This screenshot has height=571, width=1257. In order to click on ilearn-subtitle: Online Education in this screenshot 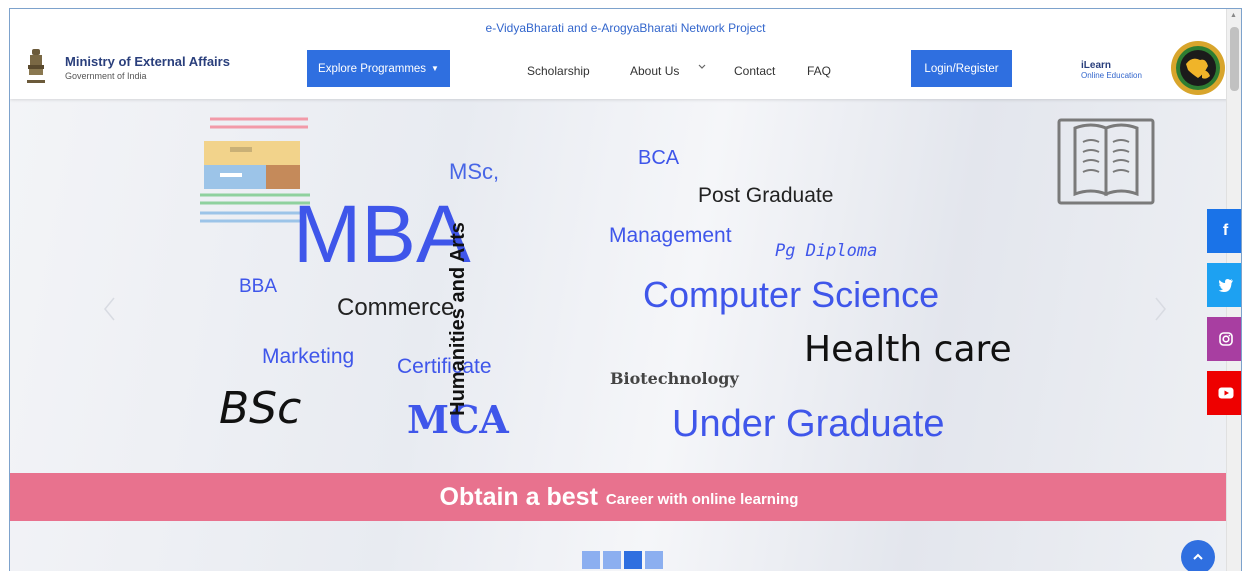, I will do `click(1111, 75)`.